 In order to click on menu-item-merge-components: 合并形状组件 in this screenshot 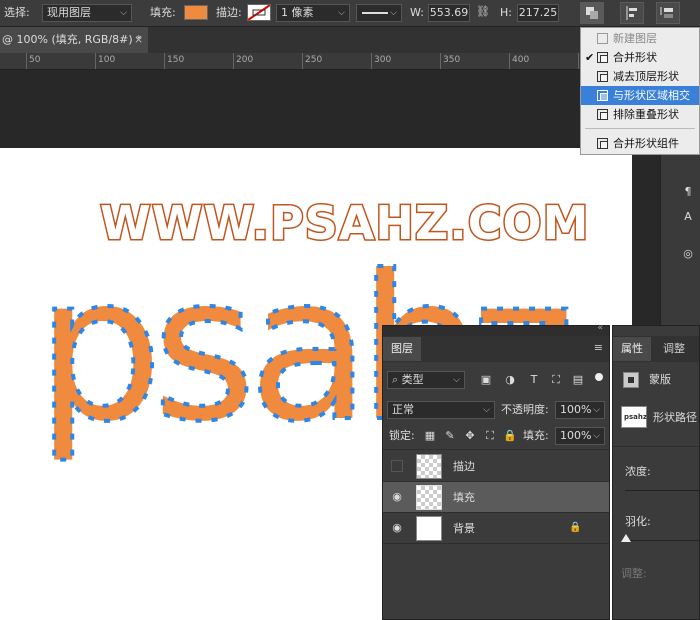, I will do `click(640, 143)`.